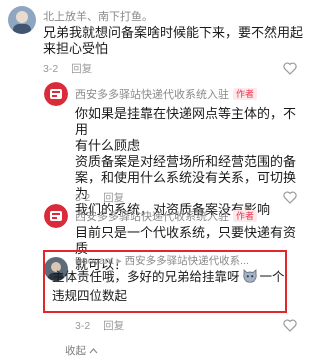 Image resolution: width=320 pixels, height=358 pixels. I want to click on user-avatar, so click(22, 20).